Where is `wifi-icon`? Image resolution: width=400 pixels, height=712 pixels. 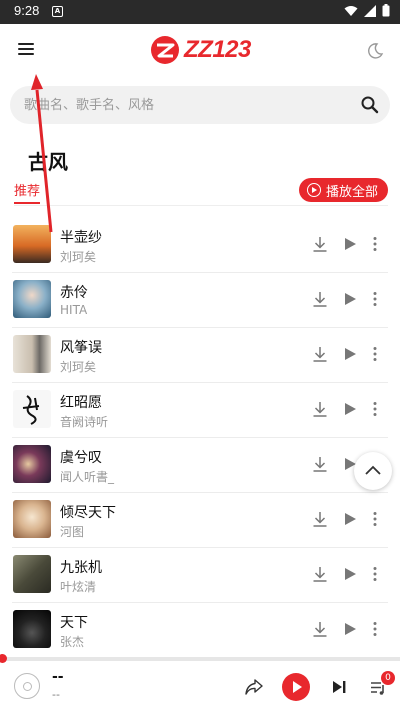
wifi-icon is located at coordinates (351, 10).